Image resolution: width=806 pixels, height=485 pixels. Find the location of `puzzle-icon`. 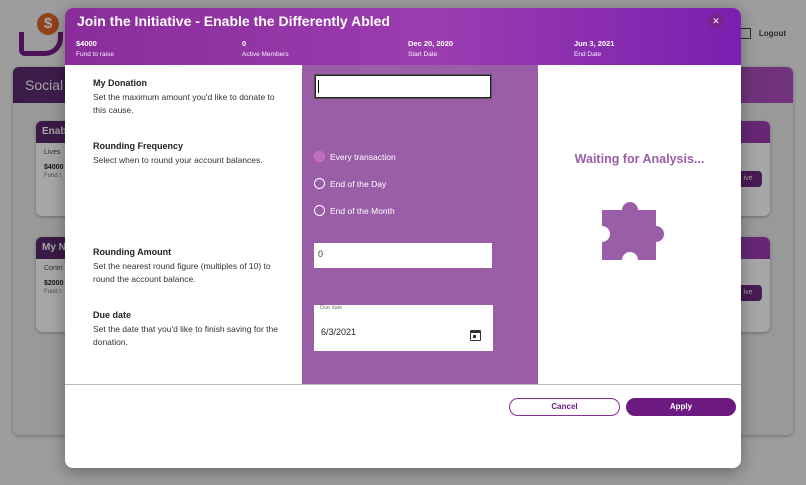

puzzle-icon is located at coordinates (633, 231).